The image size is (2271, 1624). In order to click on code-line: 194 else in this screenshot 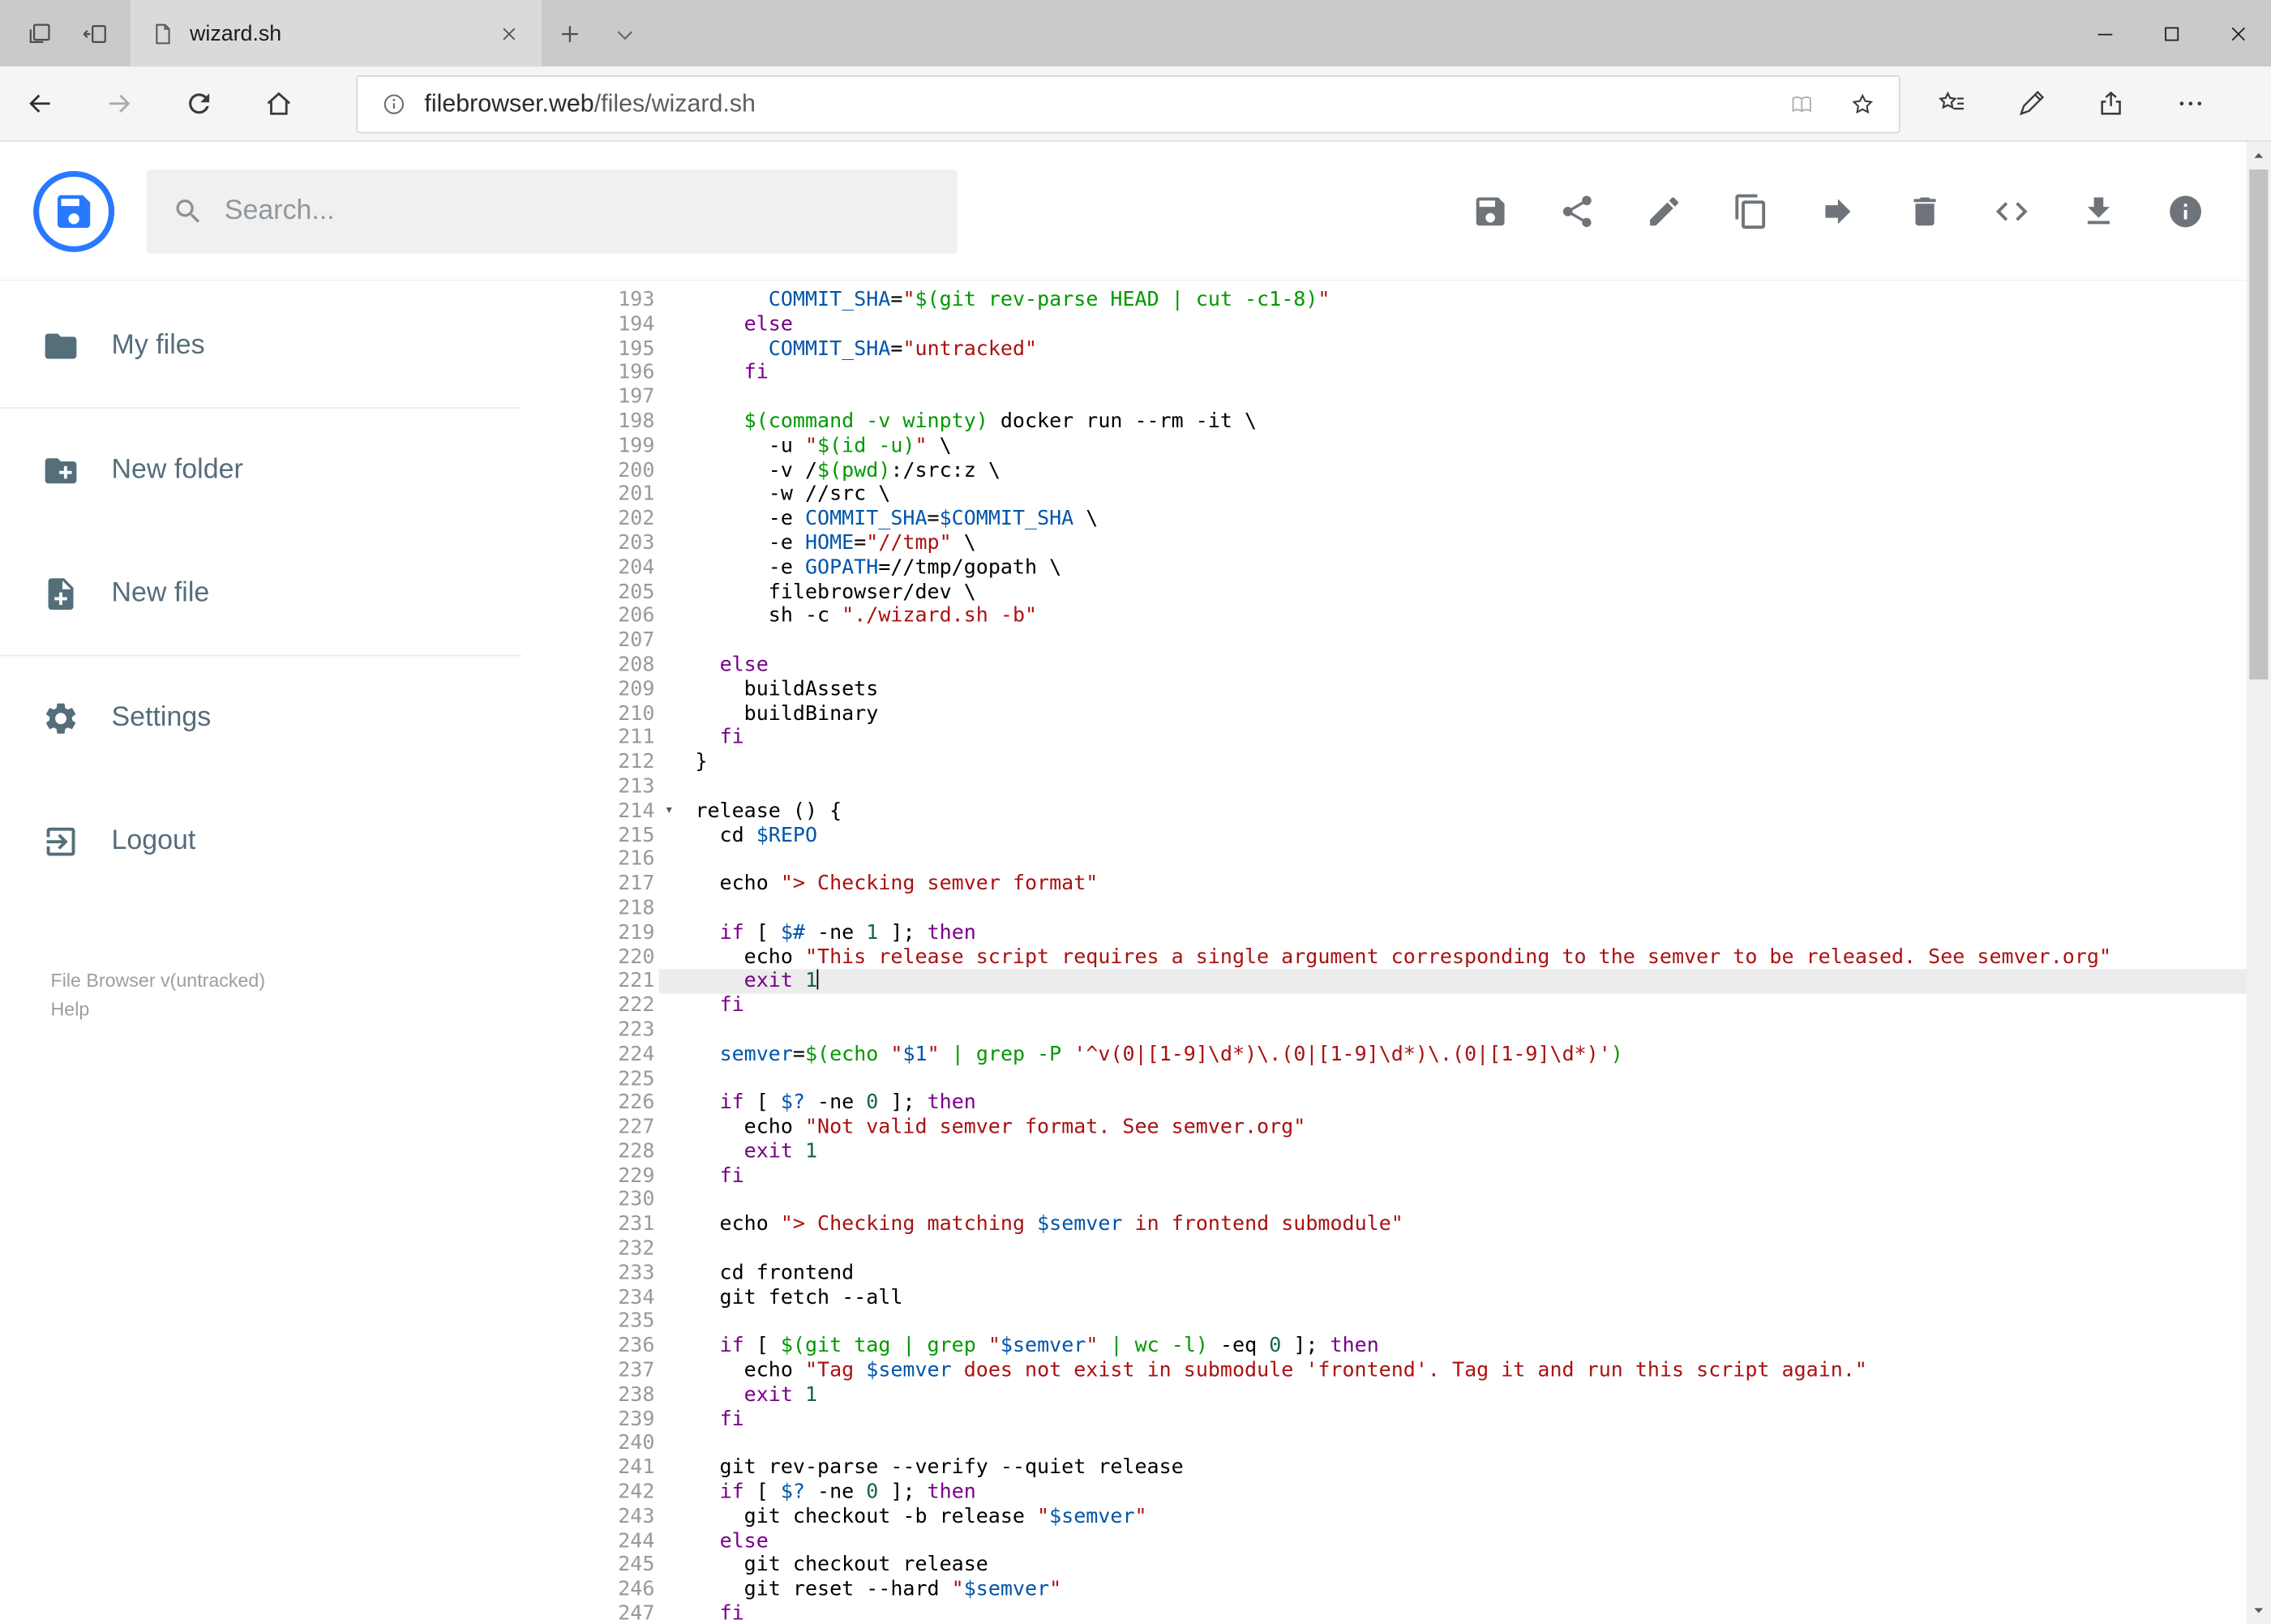, I will do `click(1426, 325)`.